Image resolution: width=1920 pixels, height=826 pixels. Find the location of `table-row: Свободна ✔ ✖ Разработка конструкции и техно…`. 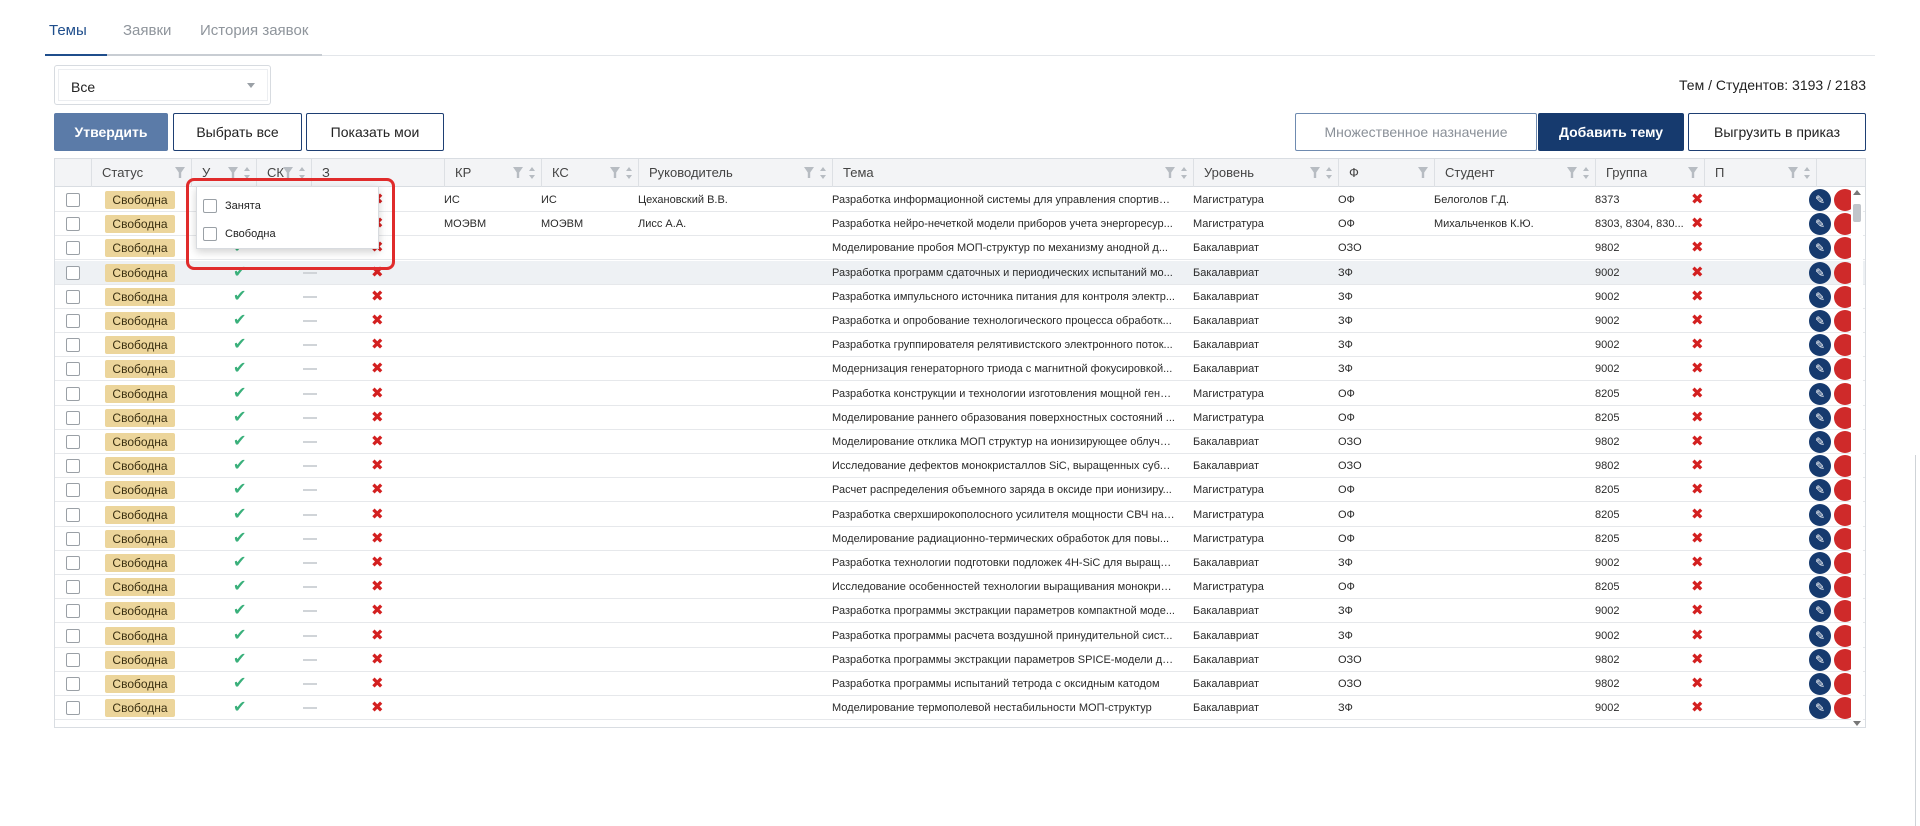

table-row: Свободна ✔ ✖ Разработка конструкции и техно… is located at coordinates (960, 393).